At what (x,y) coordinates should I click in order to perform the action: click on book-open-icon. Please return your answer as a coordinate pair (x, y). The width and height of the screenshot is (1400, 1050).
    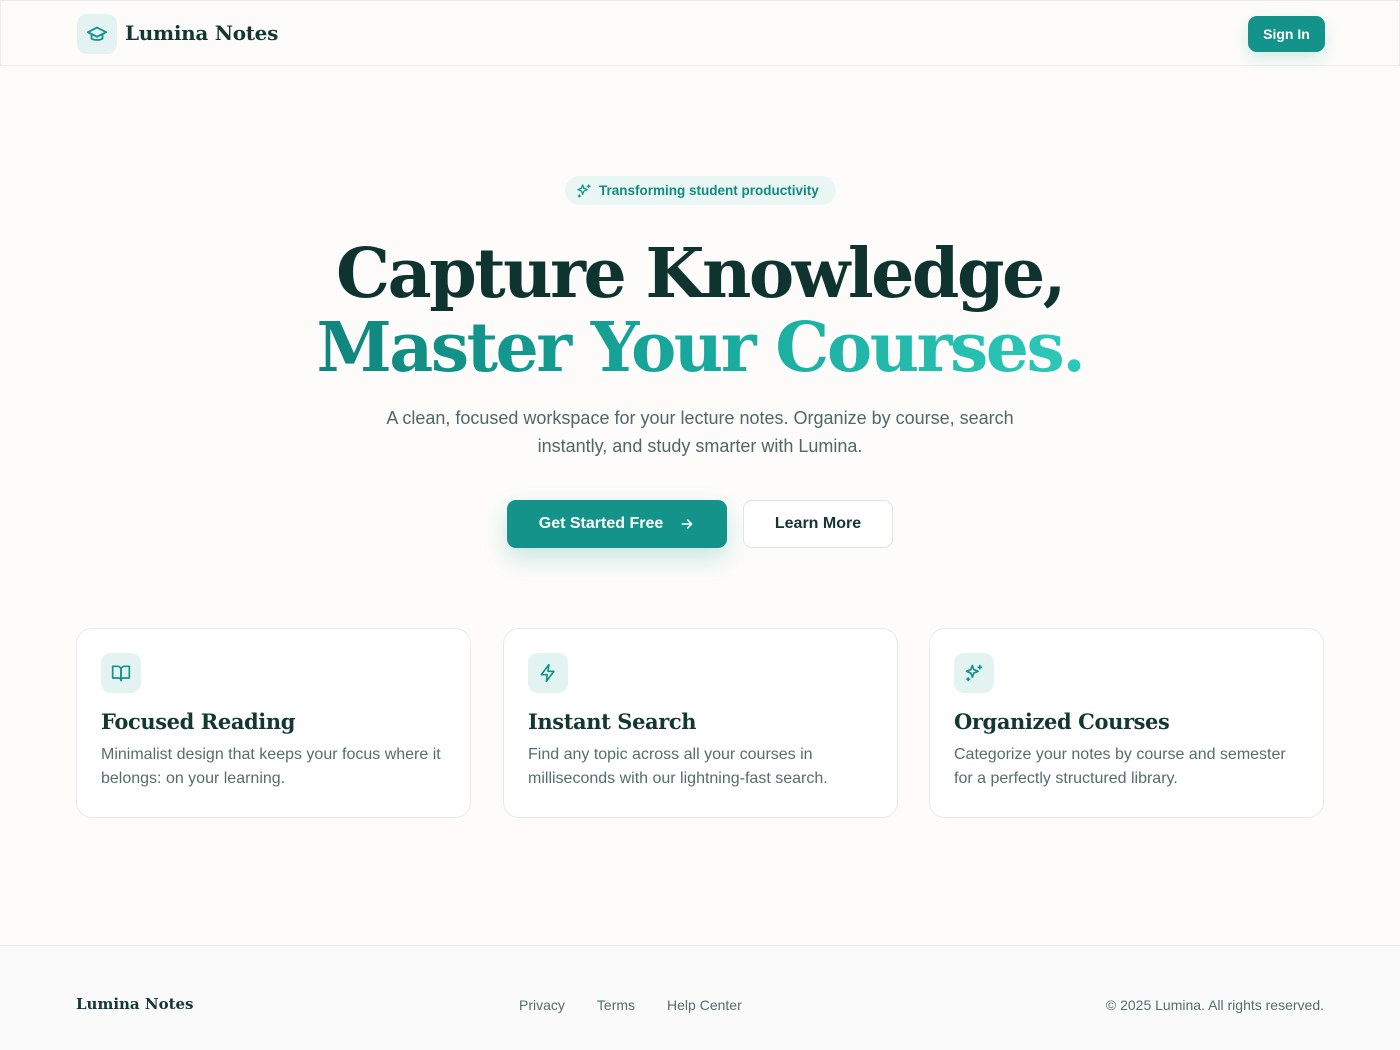
    Looking at the image, I should click on (121, 673).